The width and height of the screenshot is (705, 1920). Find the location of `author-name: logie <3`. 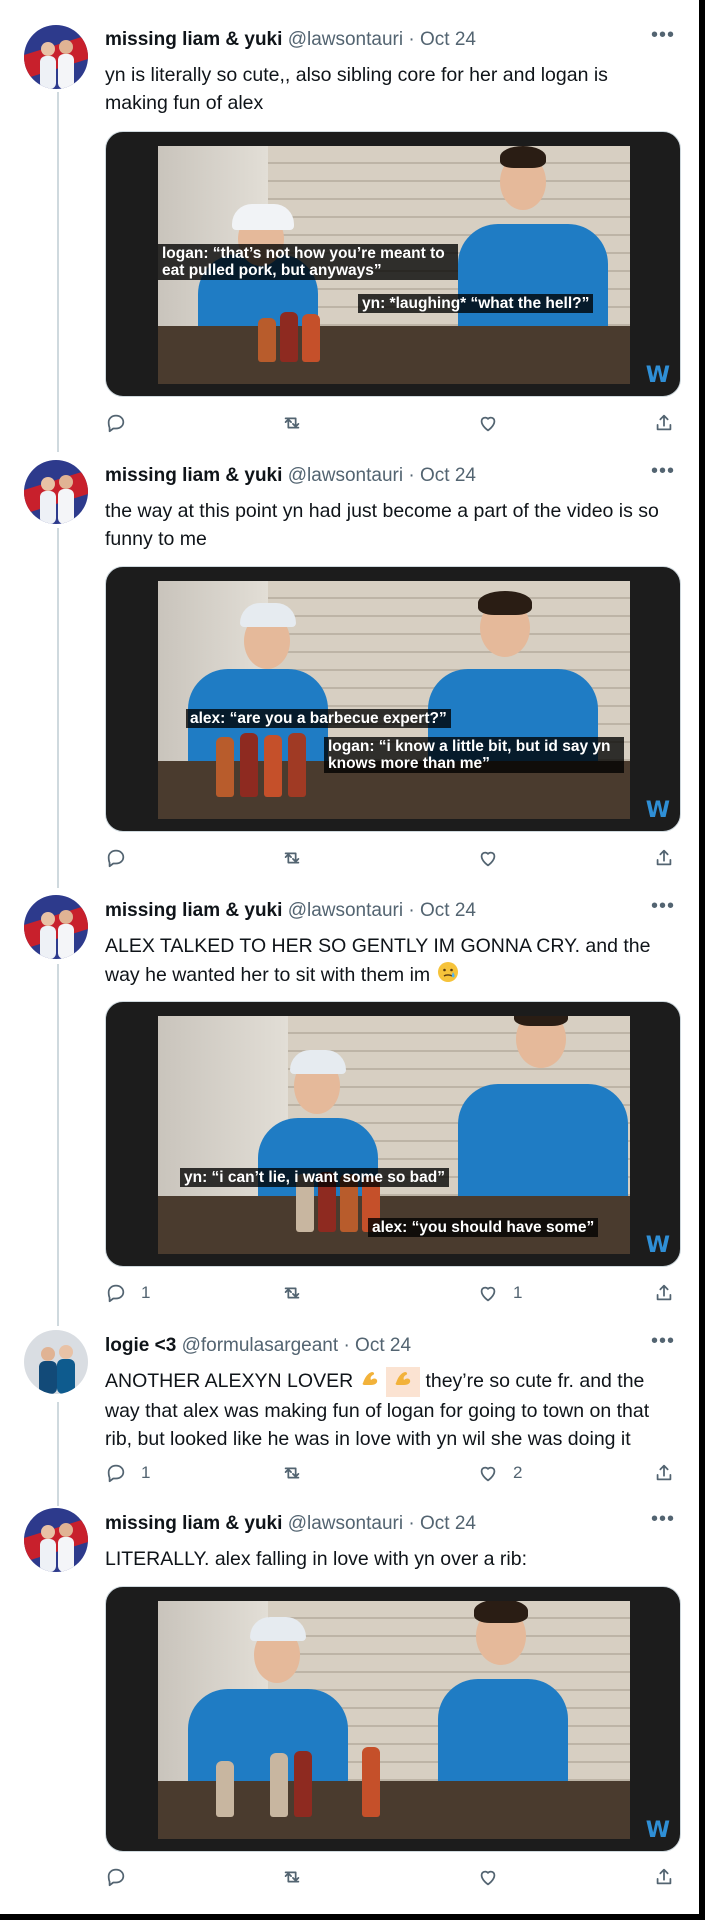

author-name: logie <3 is located at coordinates (140, 1345).